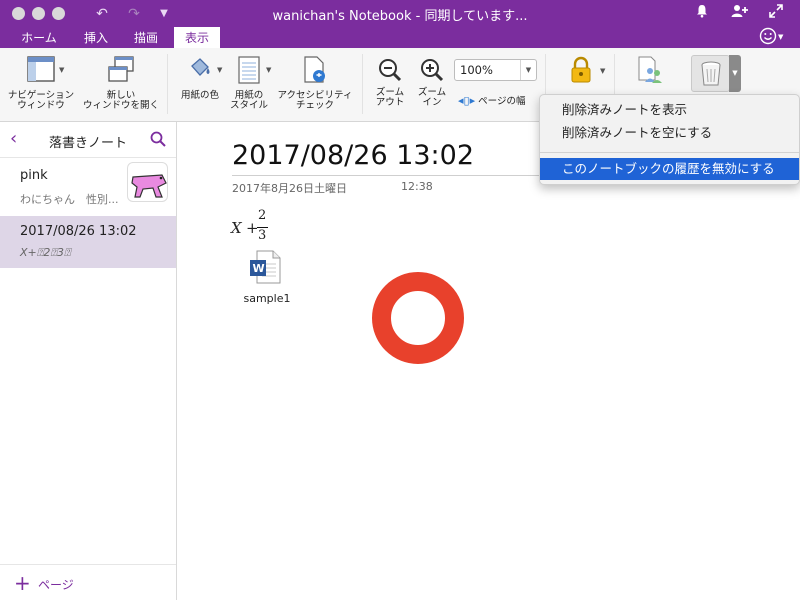 This screenshot has height=600, width=800. What do you see at coordinates (669, 110) in the screenshot?
I see `menu-item-show-deleted: 削除済みノートを表示` at bounding box center [669, 110].